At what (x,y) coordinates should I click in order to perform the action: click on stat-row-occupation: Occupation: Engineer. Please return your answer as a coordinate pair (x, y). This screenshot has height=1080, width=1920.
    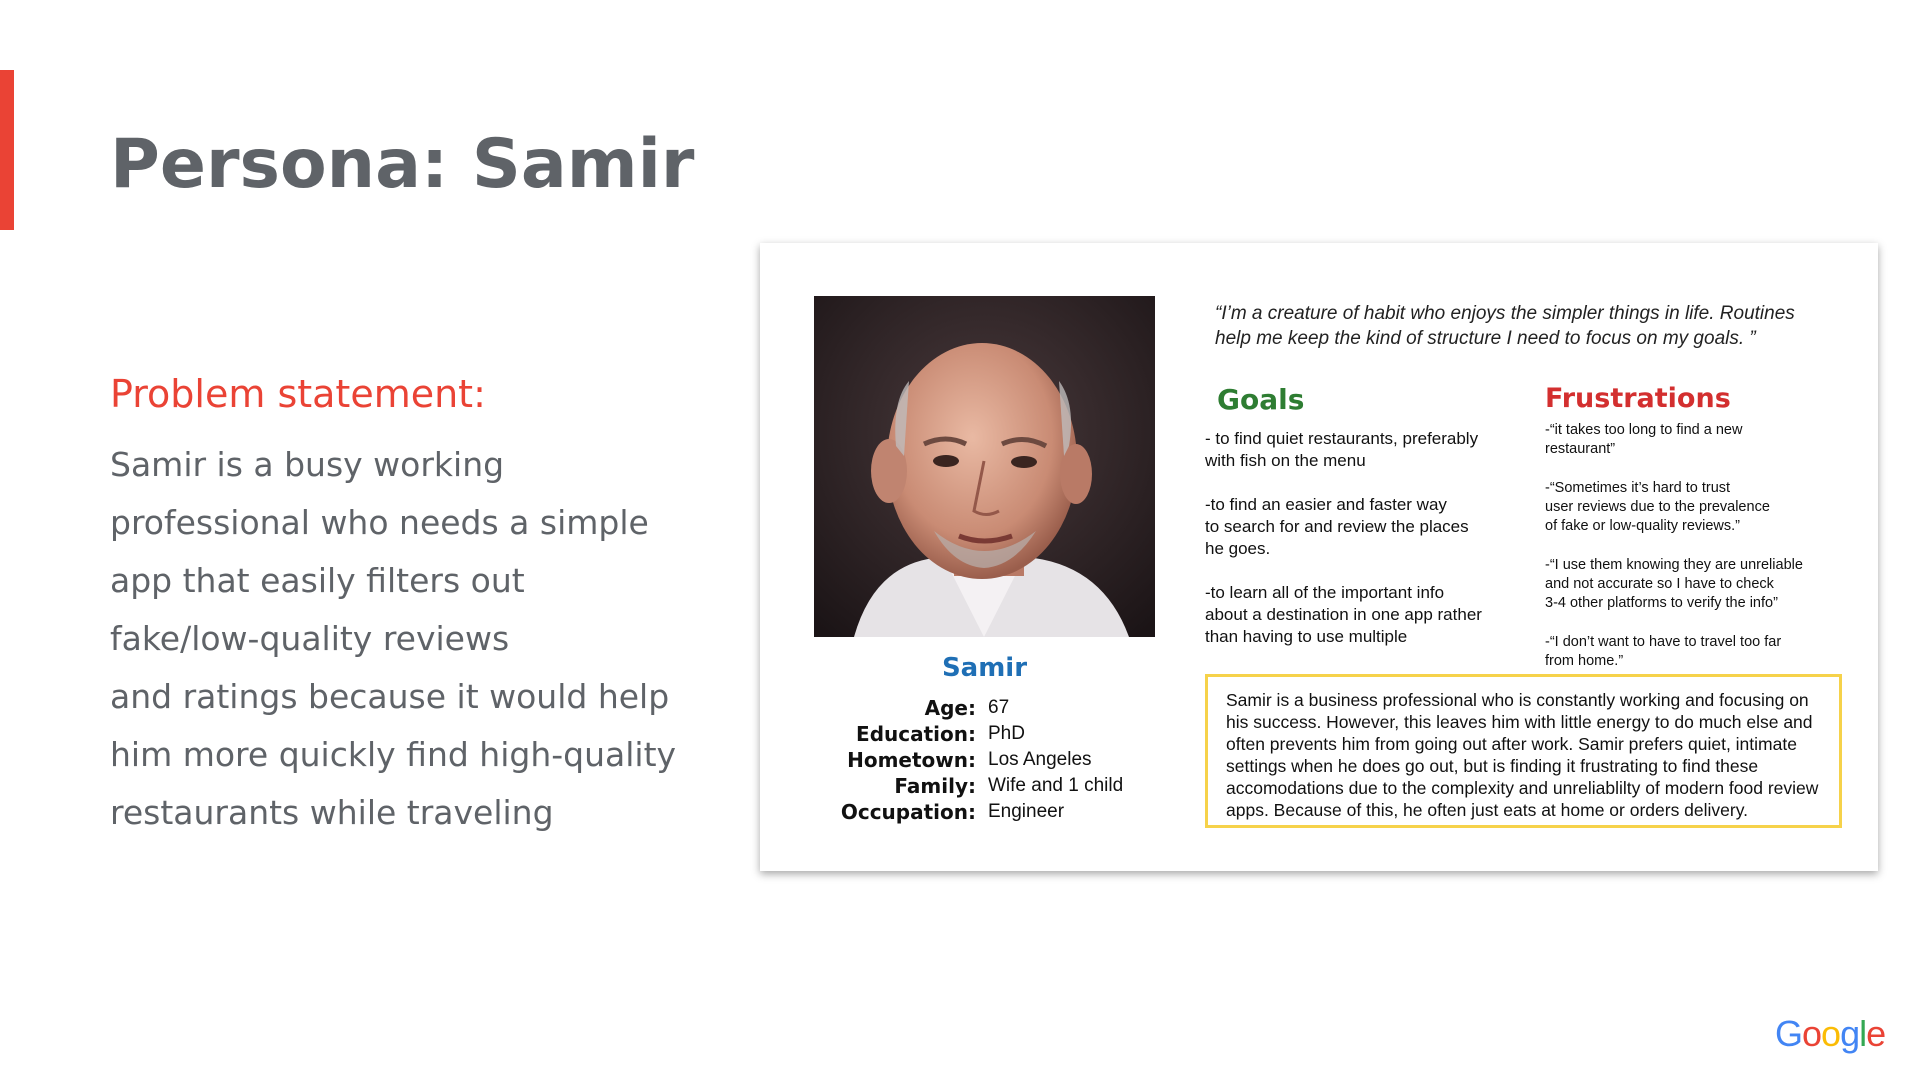
    Looking at the image, I should click on (984, 812).